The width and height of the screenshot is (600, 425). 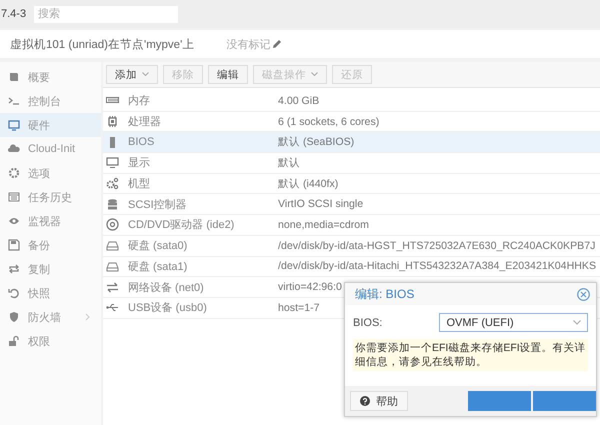 I want to click on toolbar-button: 编辑, so click(x=228, y=74).